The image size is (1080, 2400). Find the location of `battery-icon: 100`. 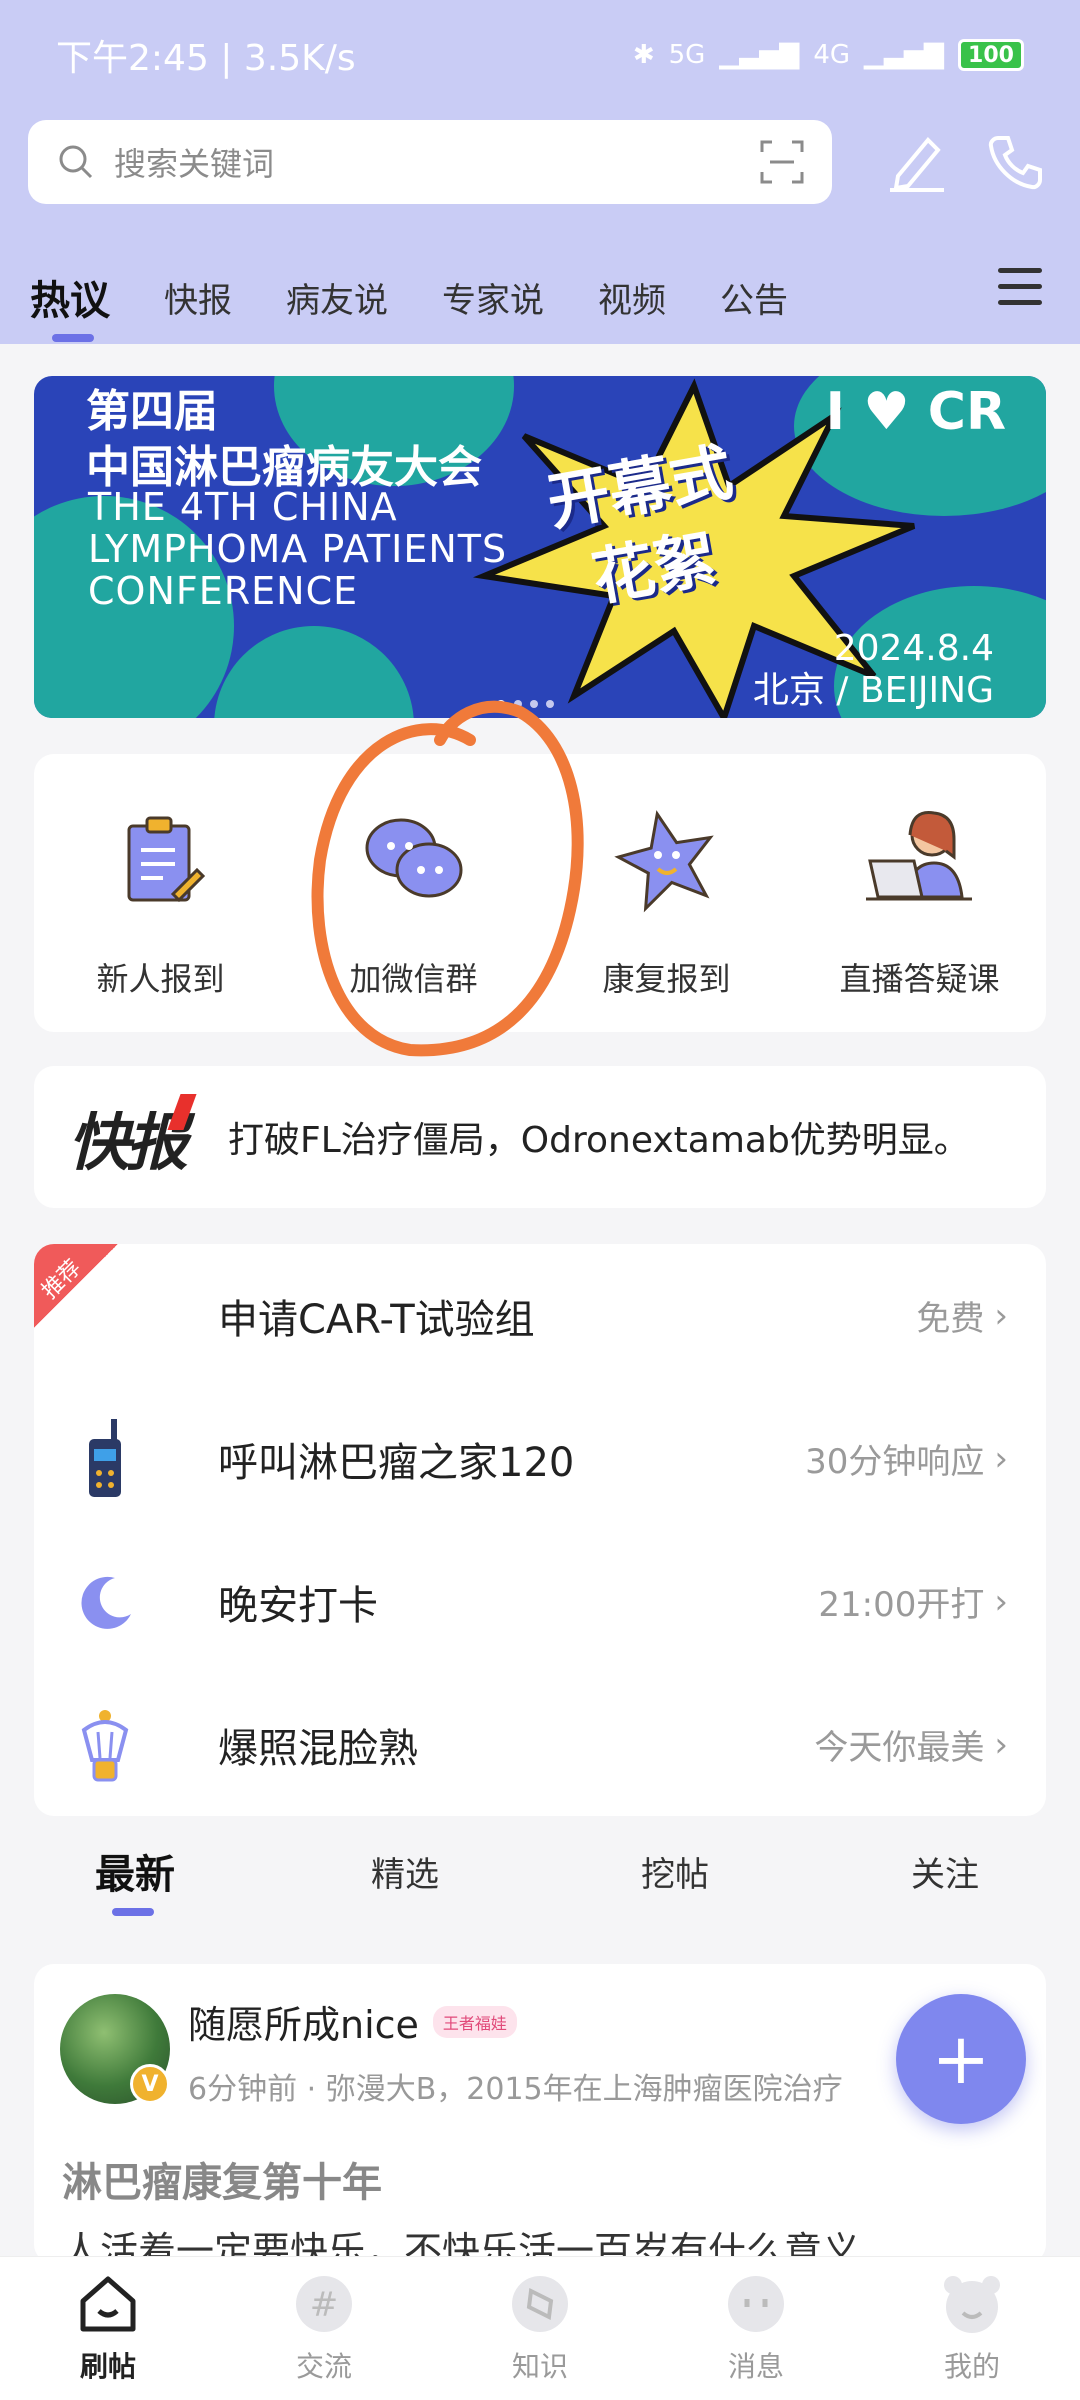

battery-icon: 100 is located at coordinates (991, 55).